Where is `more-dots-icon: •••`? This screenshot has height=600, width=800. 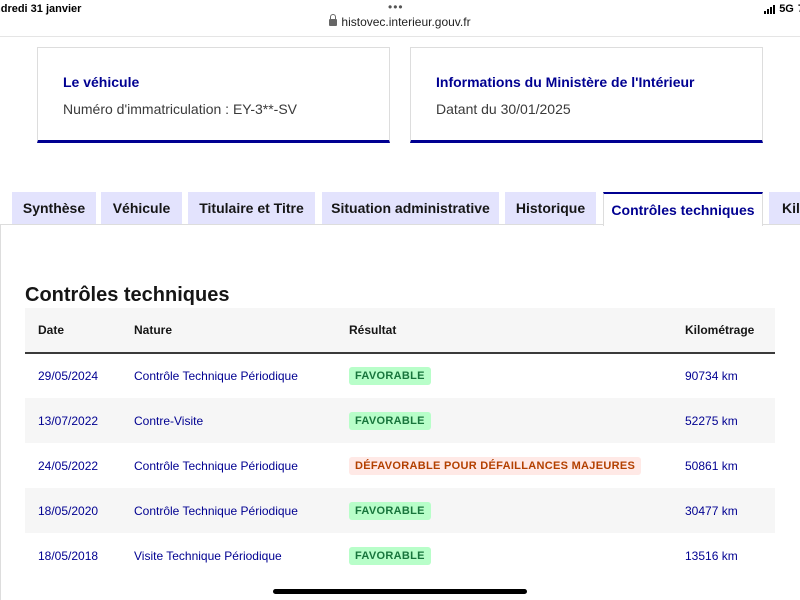
more-dots-icon: ••• is located at coordinates (396, 7).